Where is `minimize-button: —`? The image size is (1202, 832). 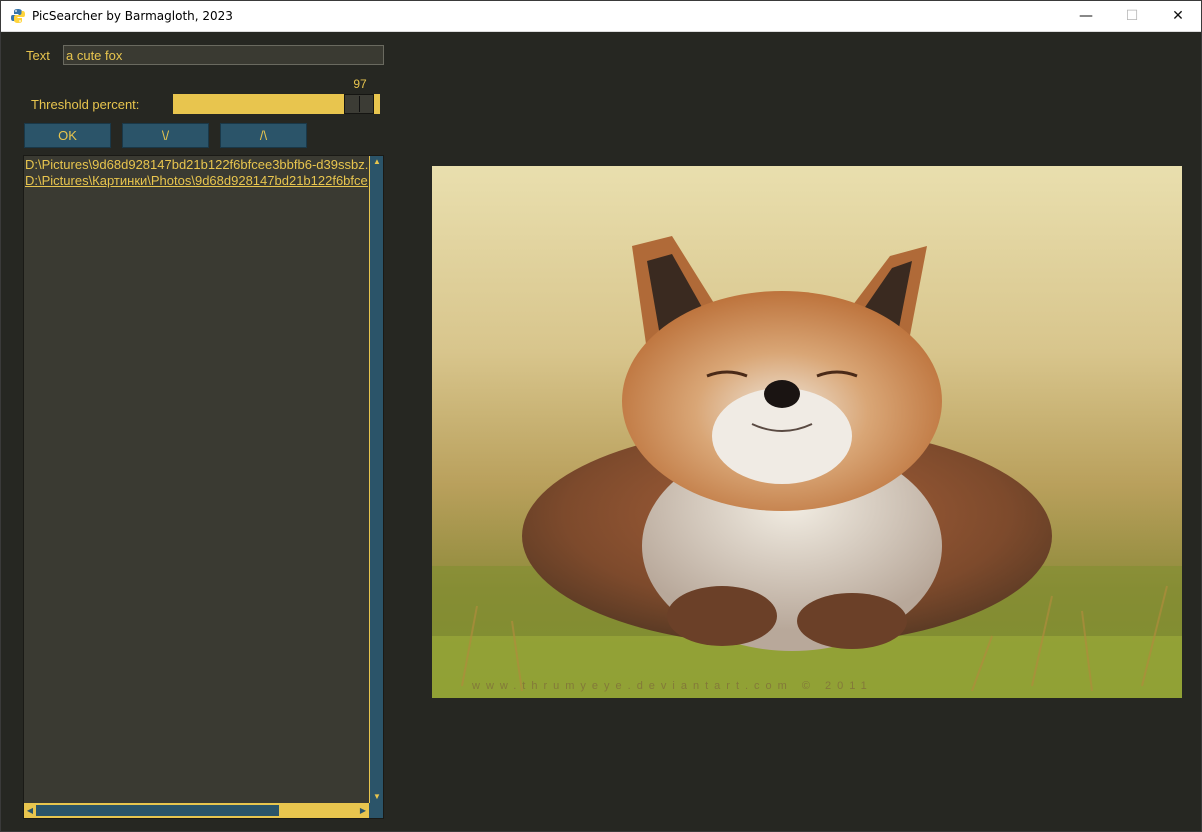
minimize-button: — is located at coordinates (1086, 16).